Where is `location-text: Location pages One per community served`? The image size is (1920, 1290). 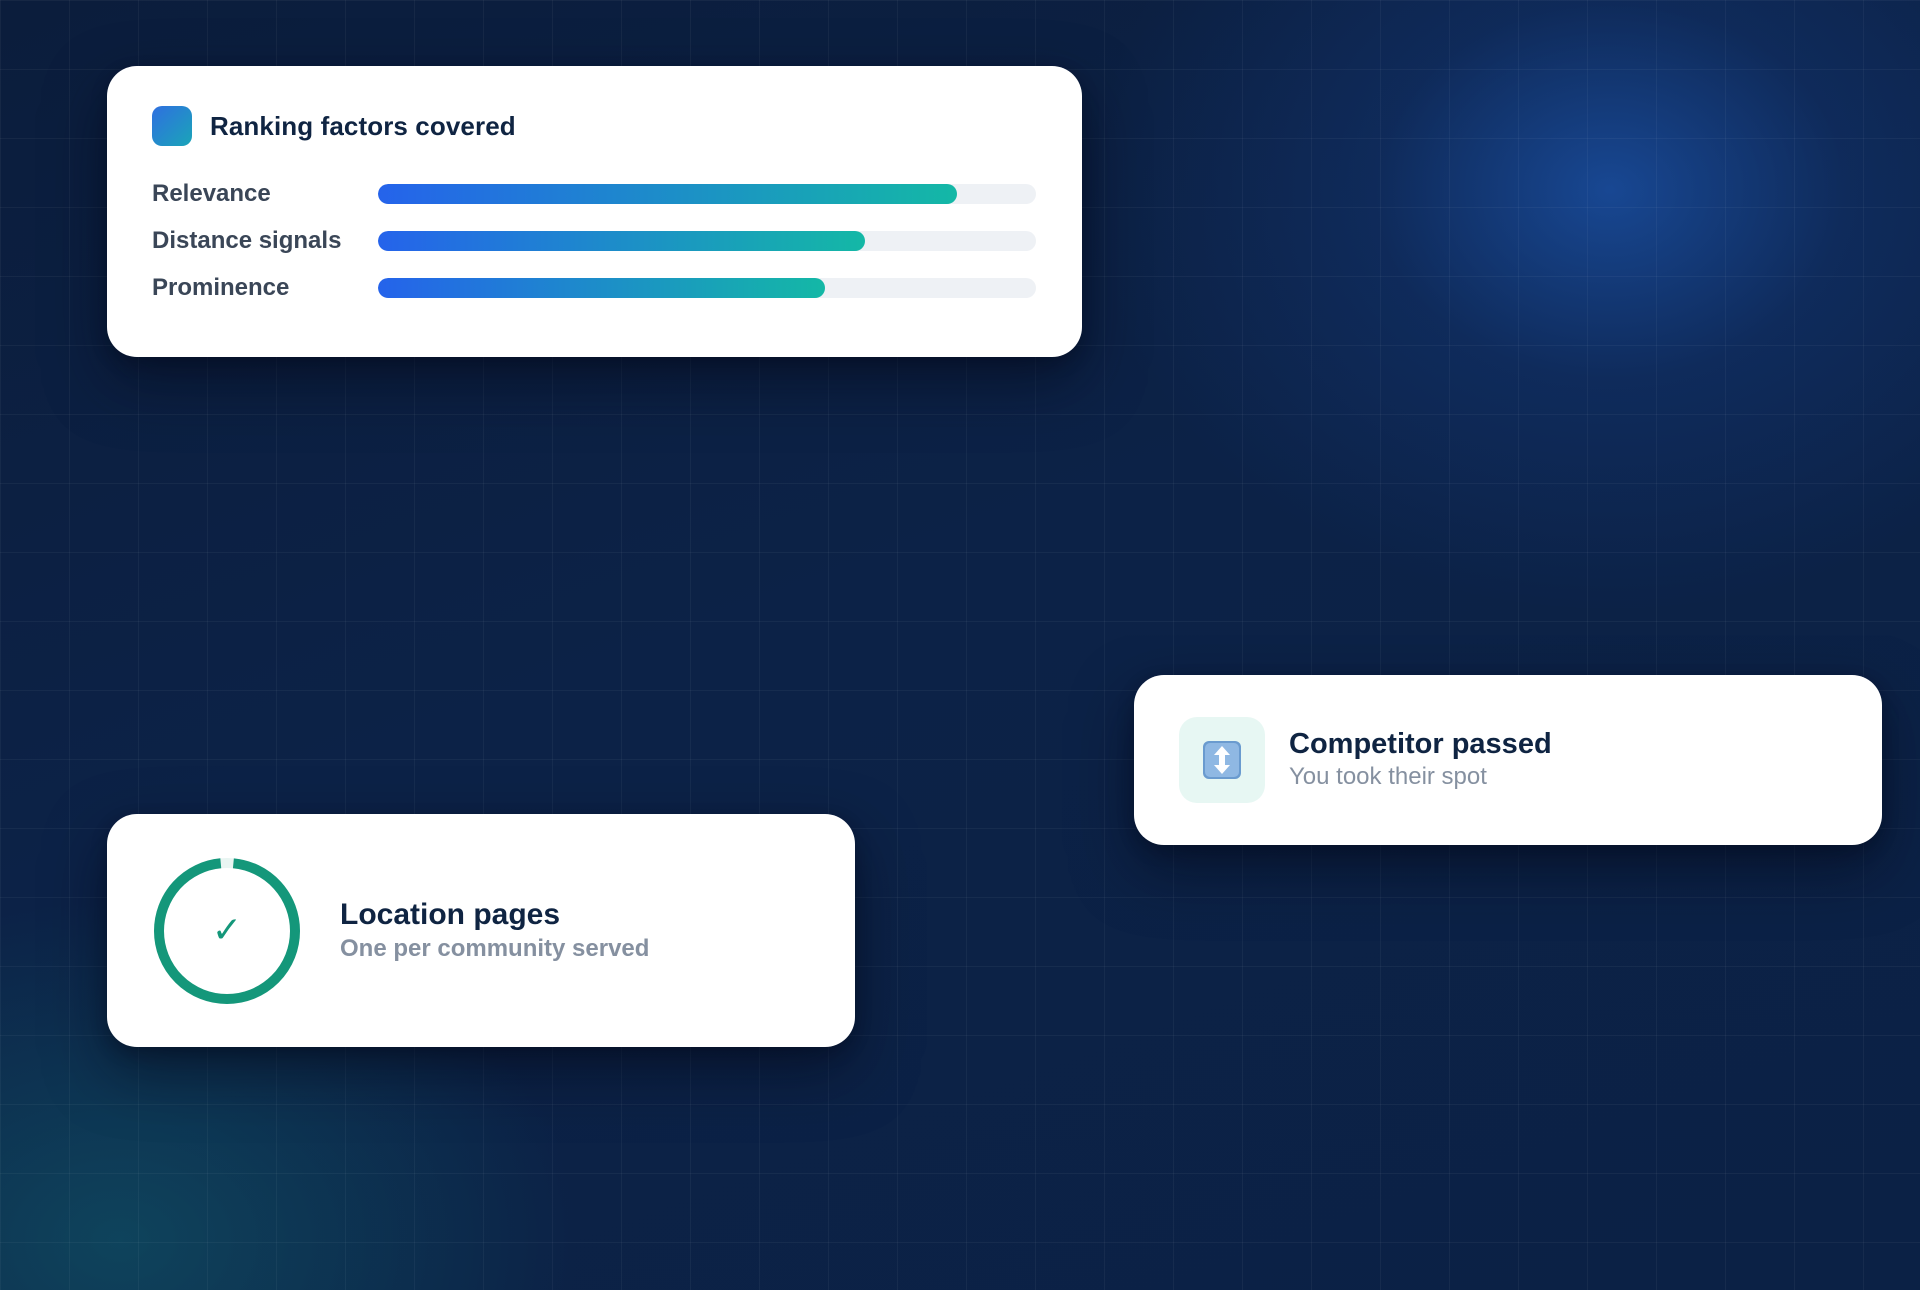
location-text: Location pages One per community served is located at coordinates (494, 931).